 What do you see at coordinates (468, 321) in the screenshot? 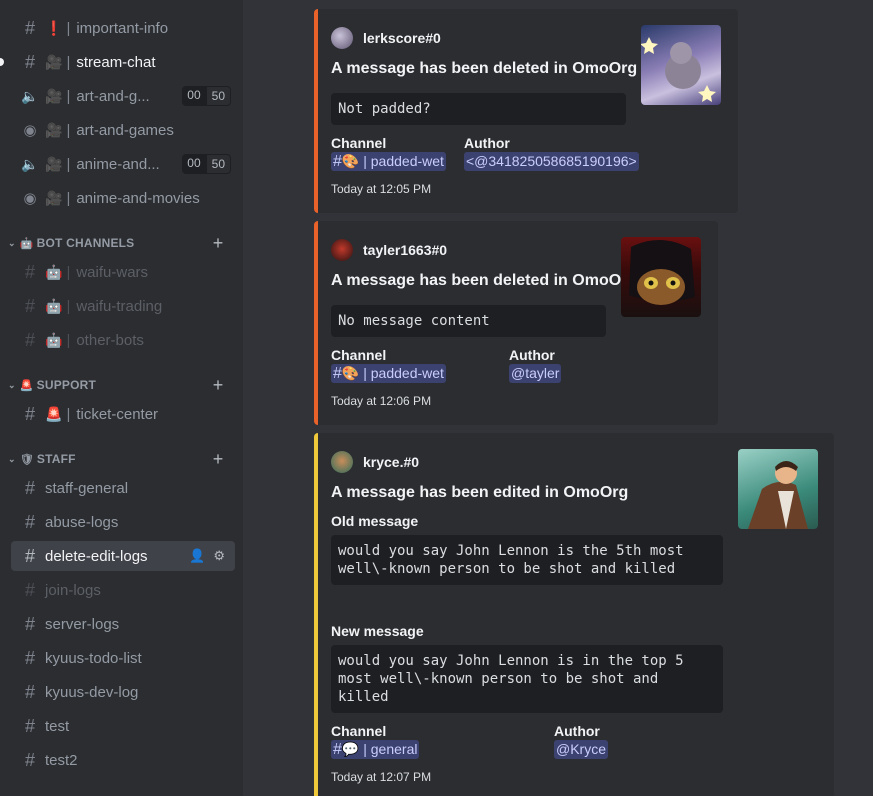
I see `message-content-block: No message content` at bounding box center [468, 321].